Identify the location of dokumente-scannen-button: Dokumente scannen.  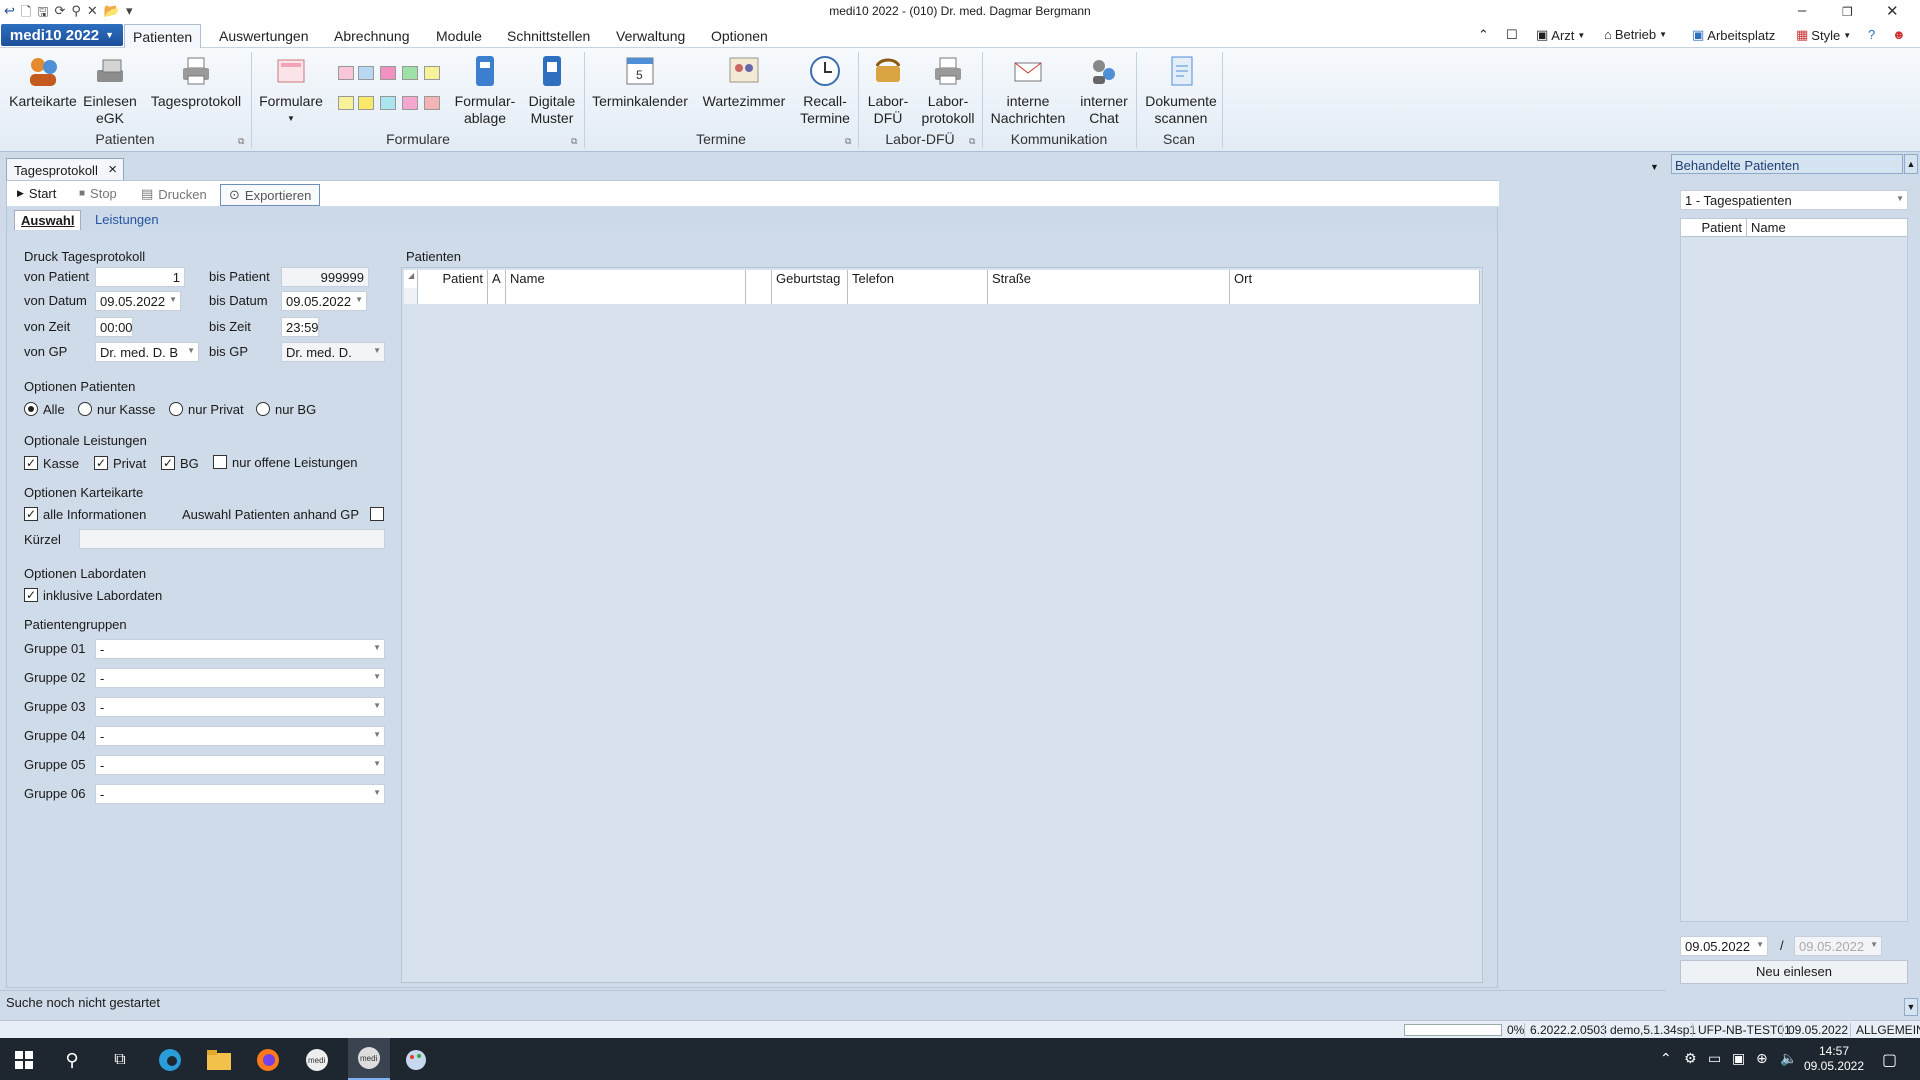
(1181, 90).